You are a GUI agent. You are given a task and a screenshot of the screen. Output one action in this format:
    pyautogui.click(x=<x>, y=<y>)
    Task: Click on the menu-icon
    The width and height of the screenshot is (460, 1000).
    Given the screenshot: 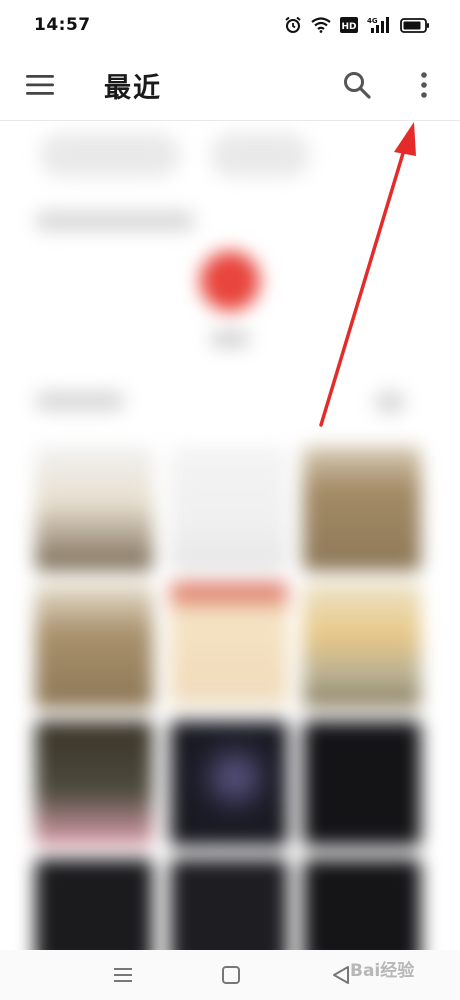 What is the action you would take?
    pyautogui.click(x=40, y=85)
    